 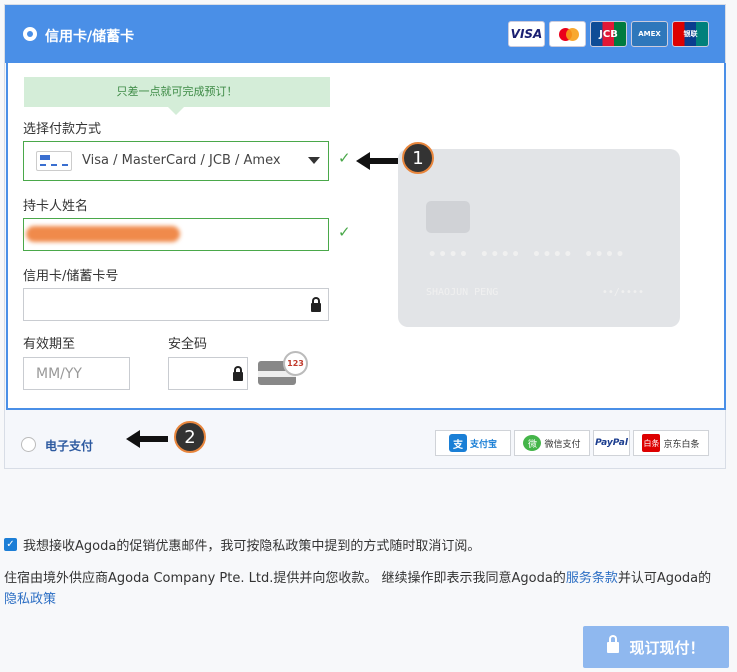 What do you see at coordinates (188, 344) in the screenshot?
I see `cvv-label: 安全码` at bounding box center [188, 344].